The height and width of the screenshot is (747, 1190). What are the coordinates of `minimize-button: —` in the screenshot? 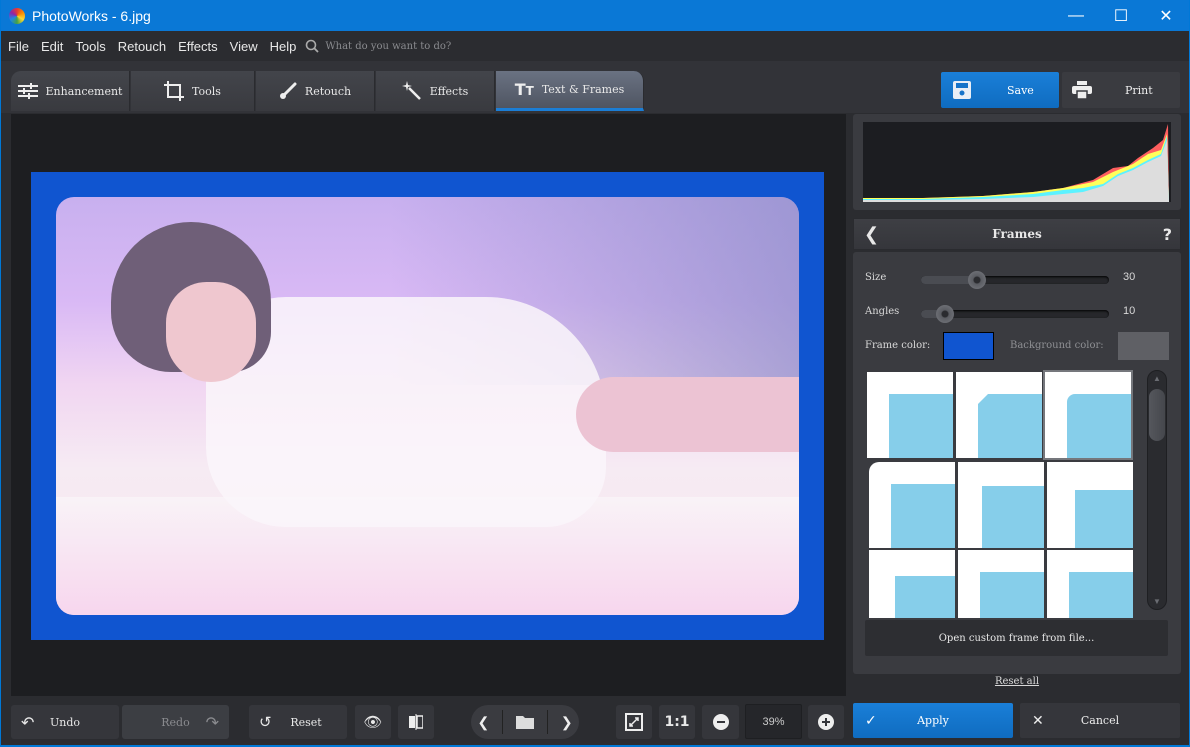 It's located at (1076, 15).